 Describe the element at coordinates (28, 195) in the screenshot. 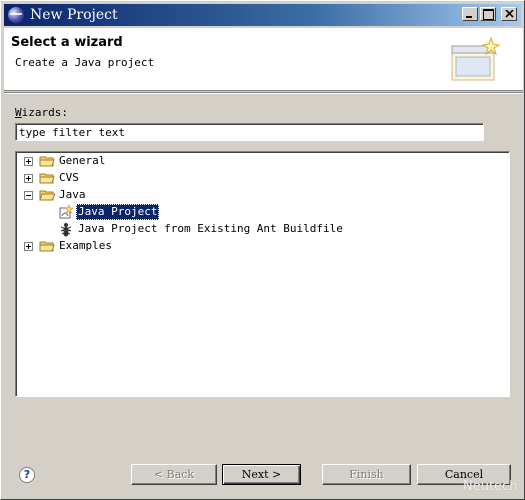

I see `collapse-icon` at that location.